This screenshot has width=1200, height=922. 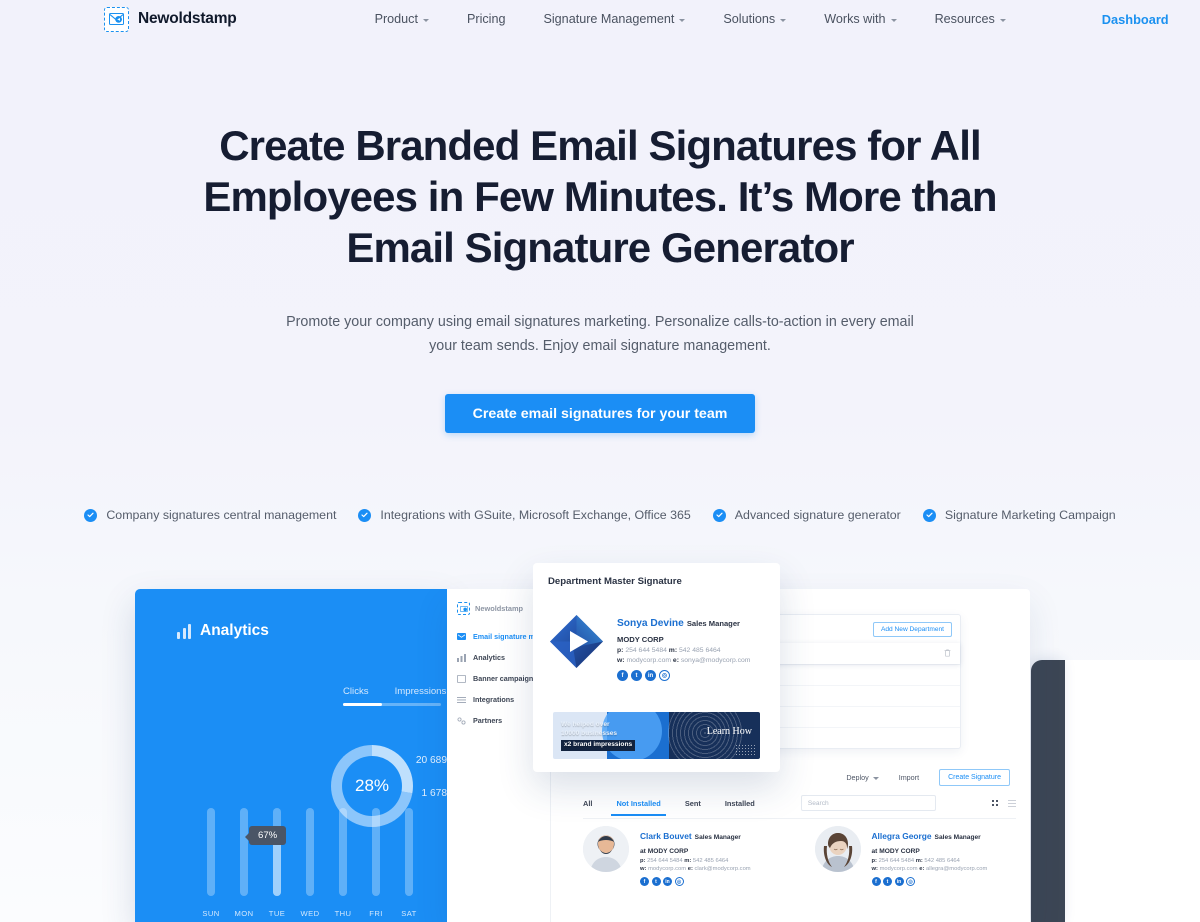 What do you see at coordinates (855, 19) in the screenshot?
I see `nav-label: Works with` at bounding box center [855, 19].